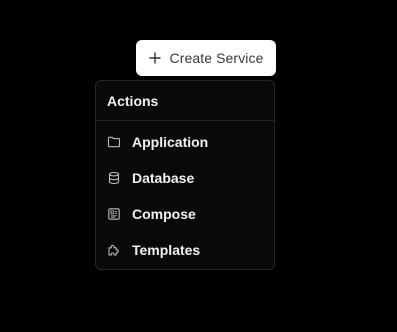  I want to click on menu-item-compose: Compose, so click(185, 214).